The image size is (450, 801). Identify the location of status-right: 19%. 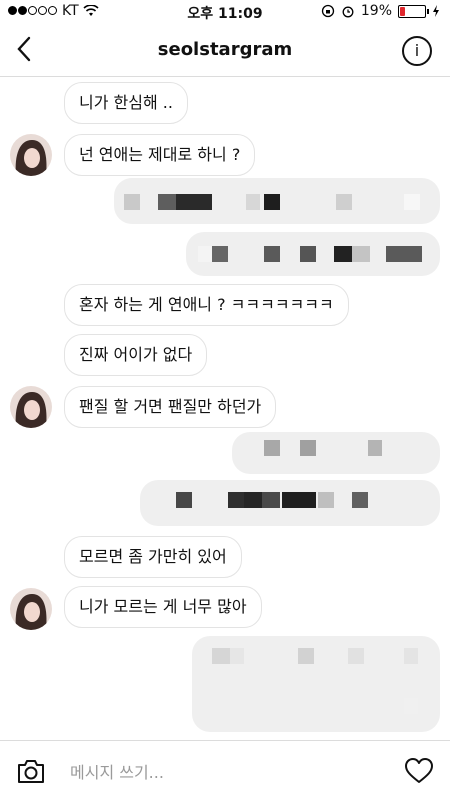
(380, 11).